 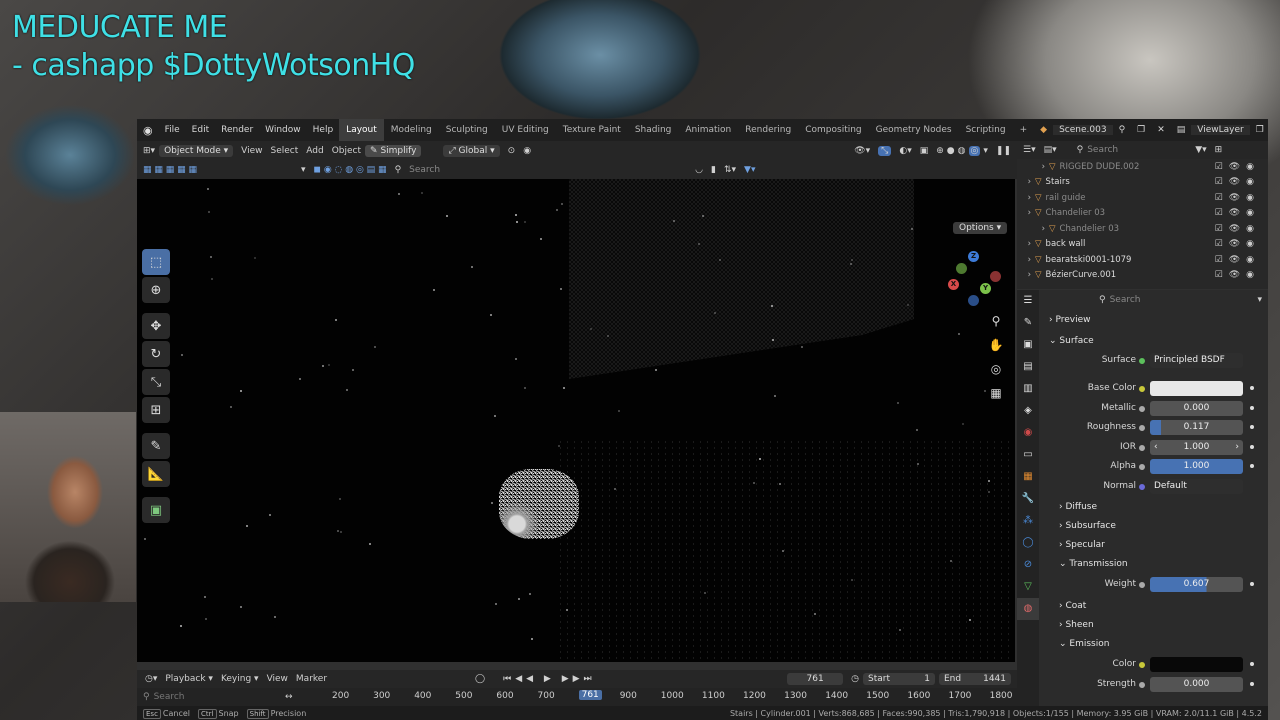 I want to click on preview-panel-header: › Preview, so click(x=1070, y=320).